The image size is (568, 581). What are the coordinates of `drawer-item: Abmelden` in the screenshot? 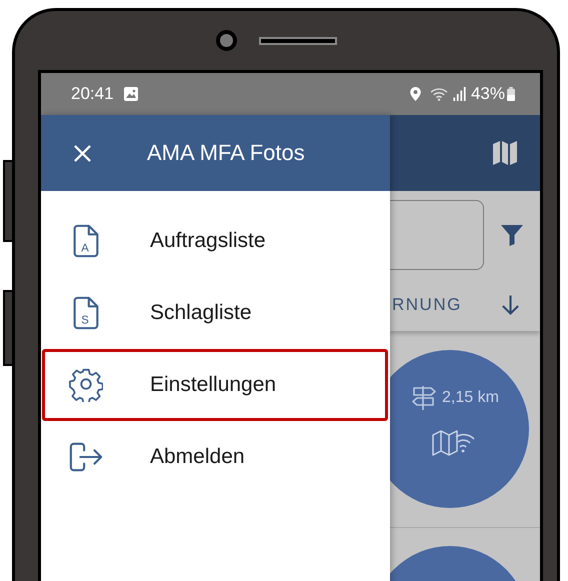 It's located at (215, 457).